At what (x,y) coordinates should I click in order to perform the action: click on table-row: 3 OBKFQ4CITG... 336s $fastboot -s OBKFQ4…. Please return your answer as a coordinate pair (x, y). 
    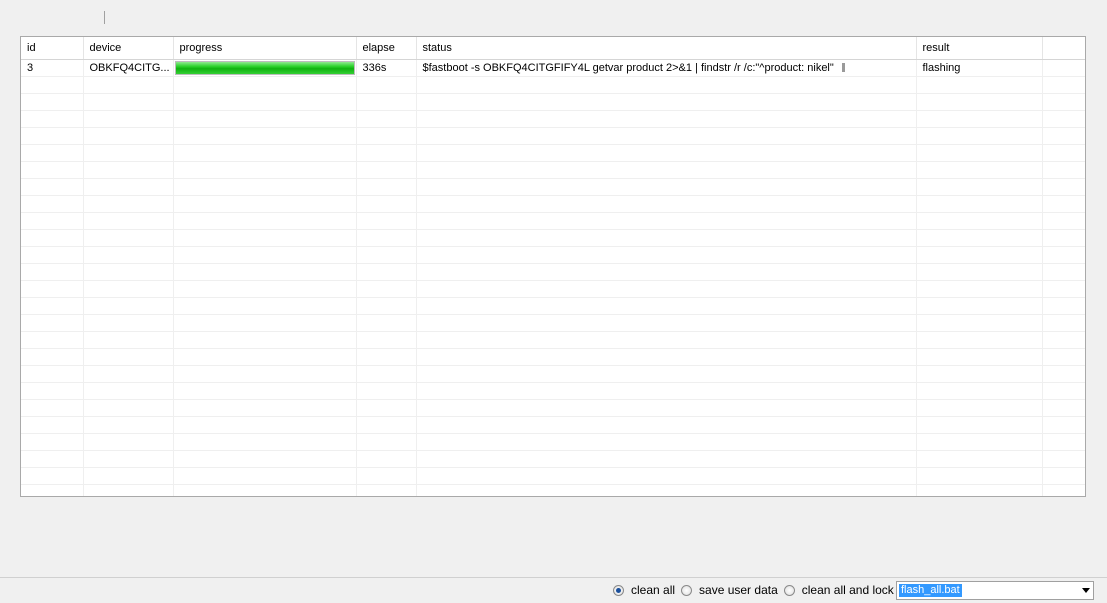
    Looking at the image, I should click on (553, 68).